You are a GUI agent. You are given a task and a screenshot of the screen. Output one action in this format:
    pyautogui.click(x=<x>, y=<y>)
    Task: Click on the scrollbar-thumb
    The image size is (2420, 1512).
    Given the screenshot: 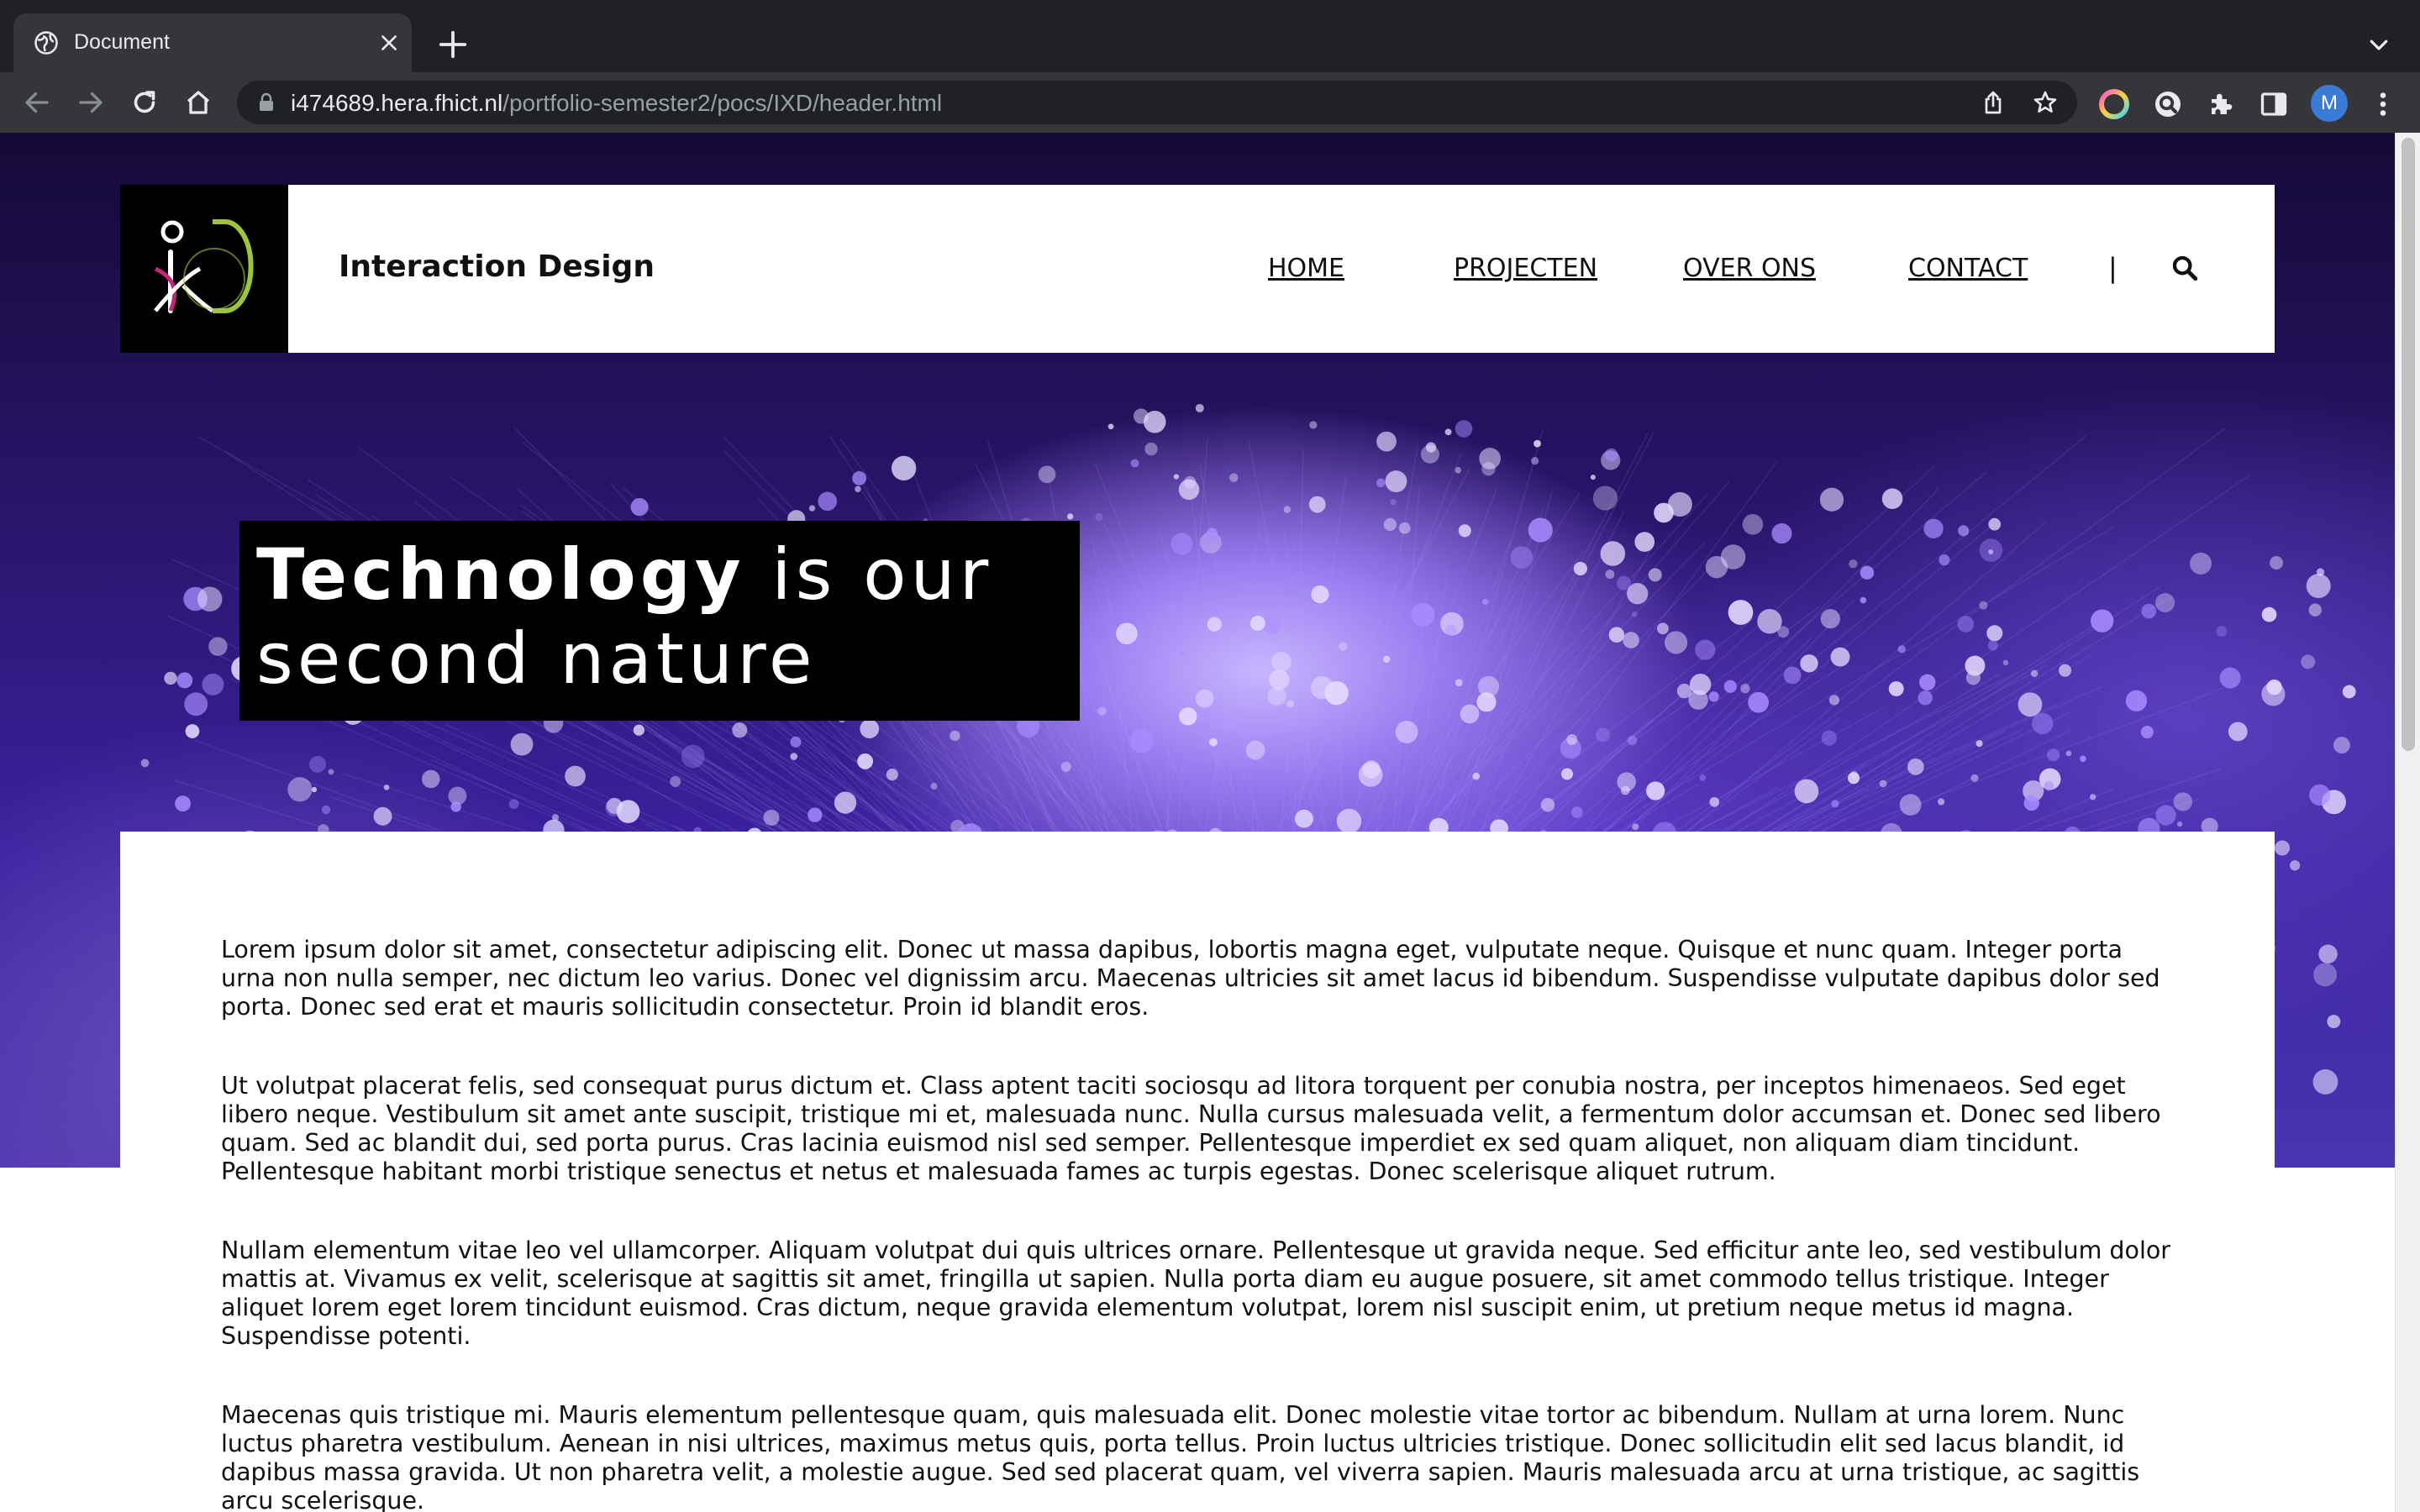 What is the action you would take?
    pyautogui.click(x=2408, y=444)
    